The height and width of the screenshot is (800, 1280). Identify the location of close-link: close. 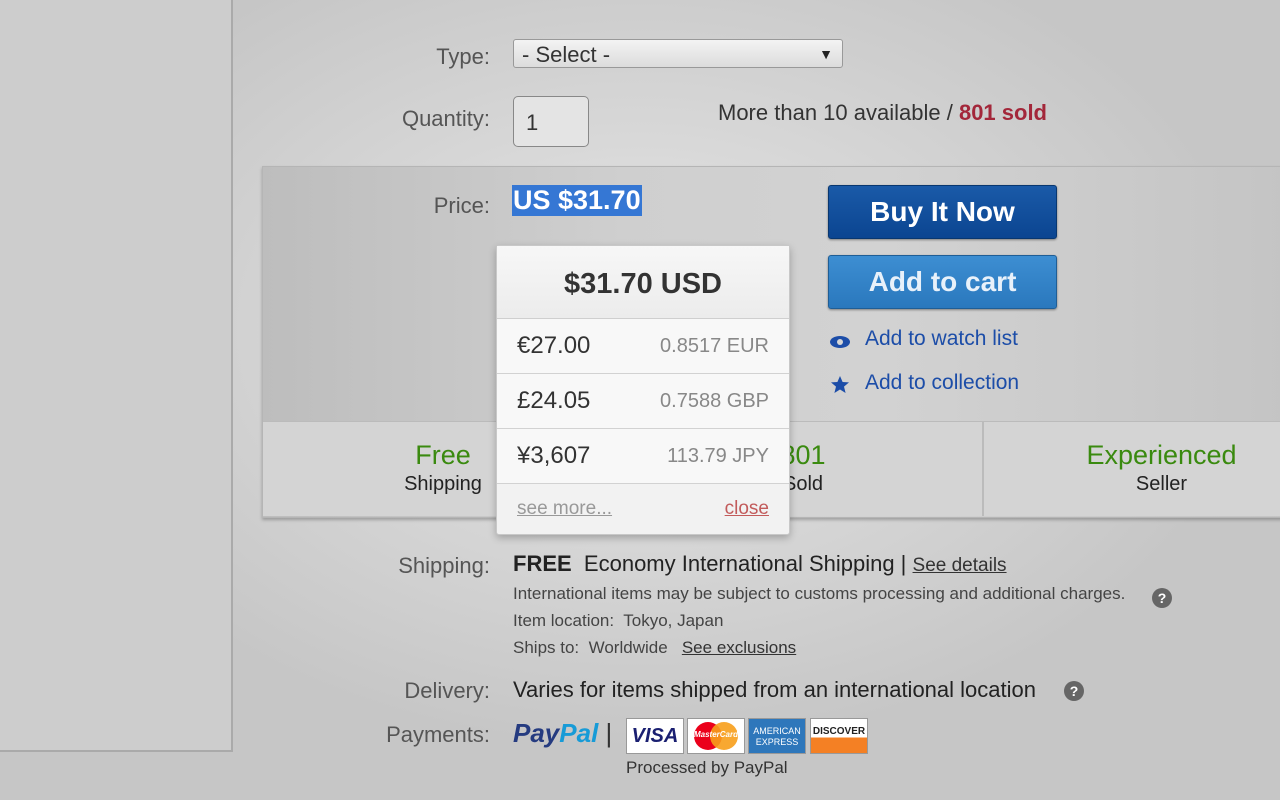
(747, 509).